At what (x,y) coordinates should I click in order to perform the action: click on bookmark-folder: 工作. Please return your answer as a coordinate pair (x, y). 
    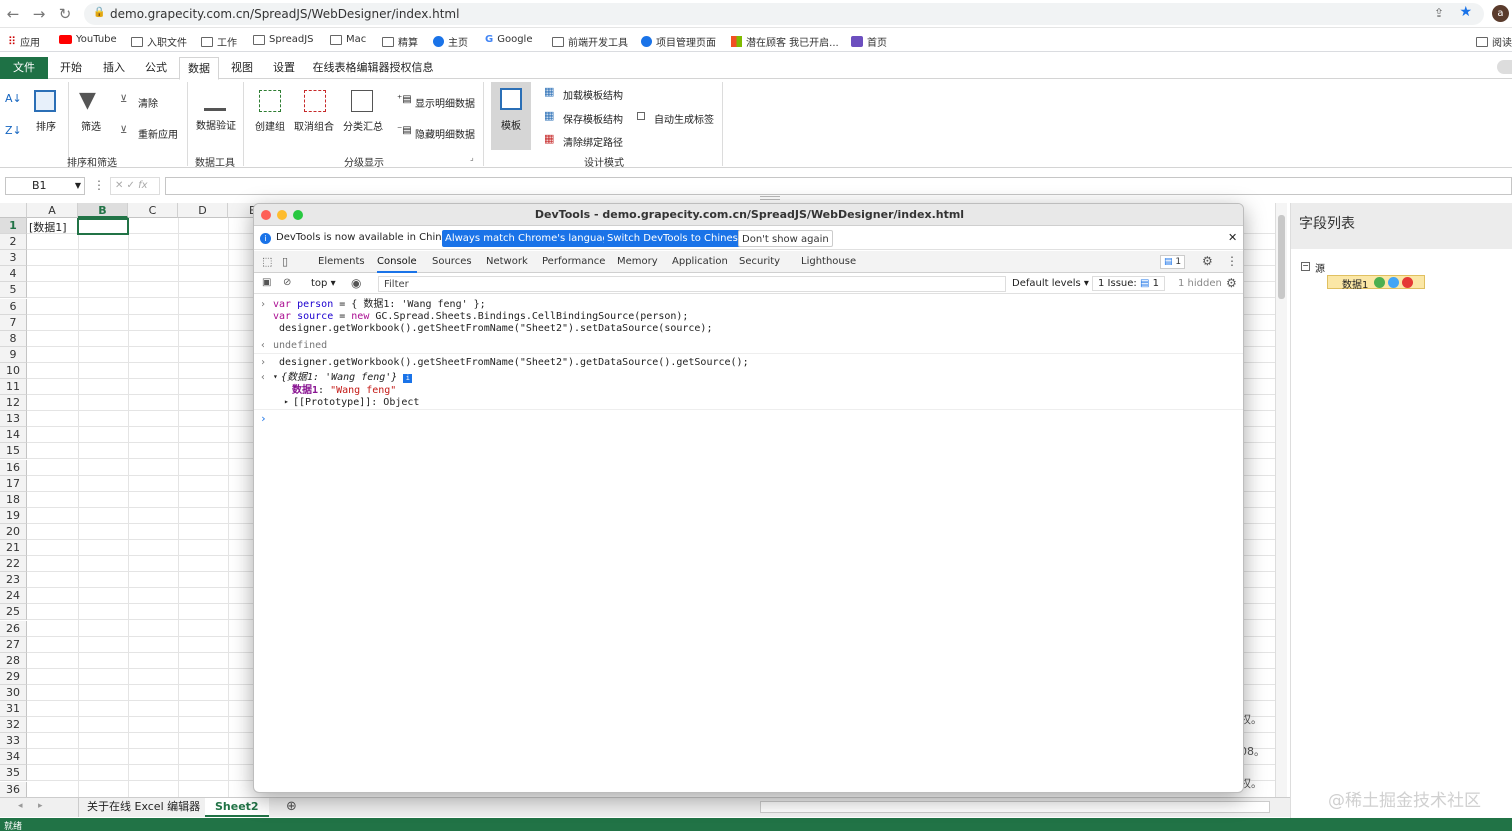
    Looking at the image, I should click on (219, 41).